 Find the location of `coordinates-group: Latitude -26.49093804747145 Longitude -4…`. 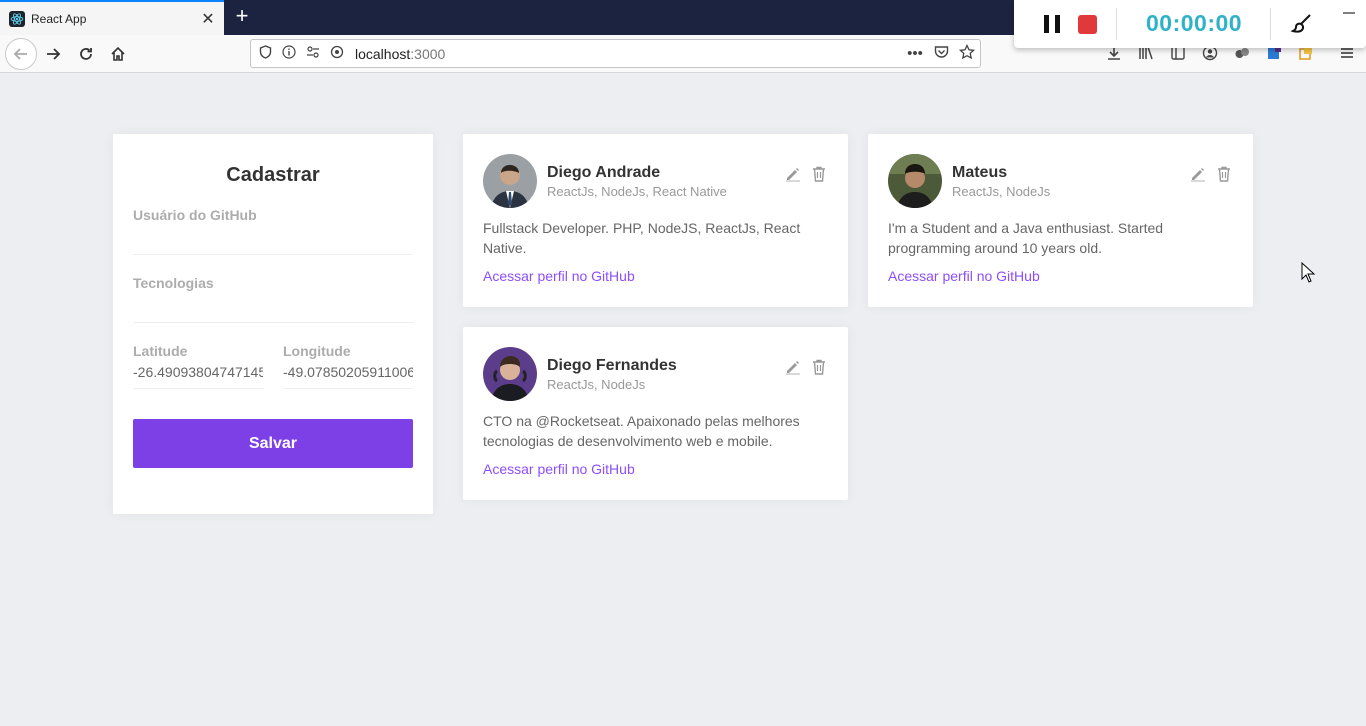

coordinates-group: Latitude -26.49093804747145 Longitude -4… is located at coordinates (273, 366).